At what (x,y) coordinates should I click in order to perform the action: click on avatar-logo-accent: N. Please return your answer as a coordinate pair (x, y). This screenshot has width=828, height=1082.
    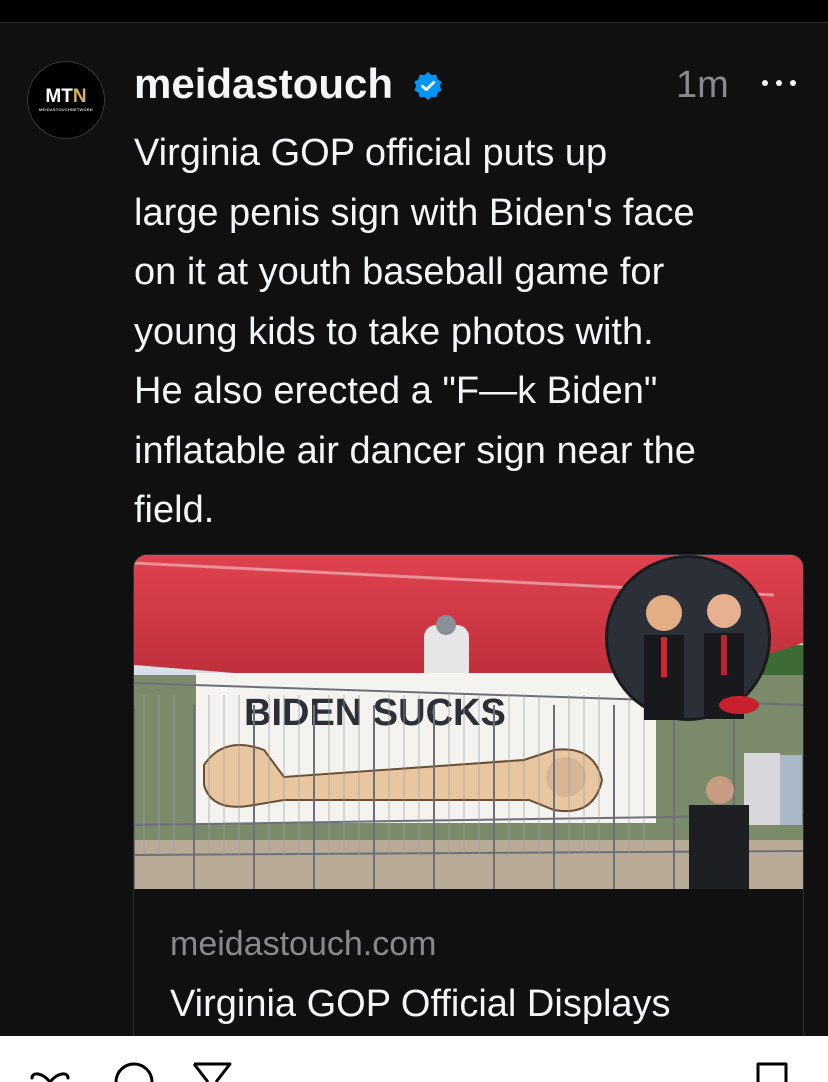
    Looking at the image, I should click on (79, 96).